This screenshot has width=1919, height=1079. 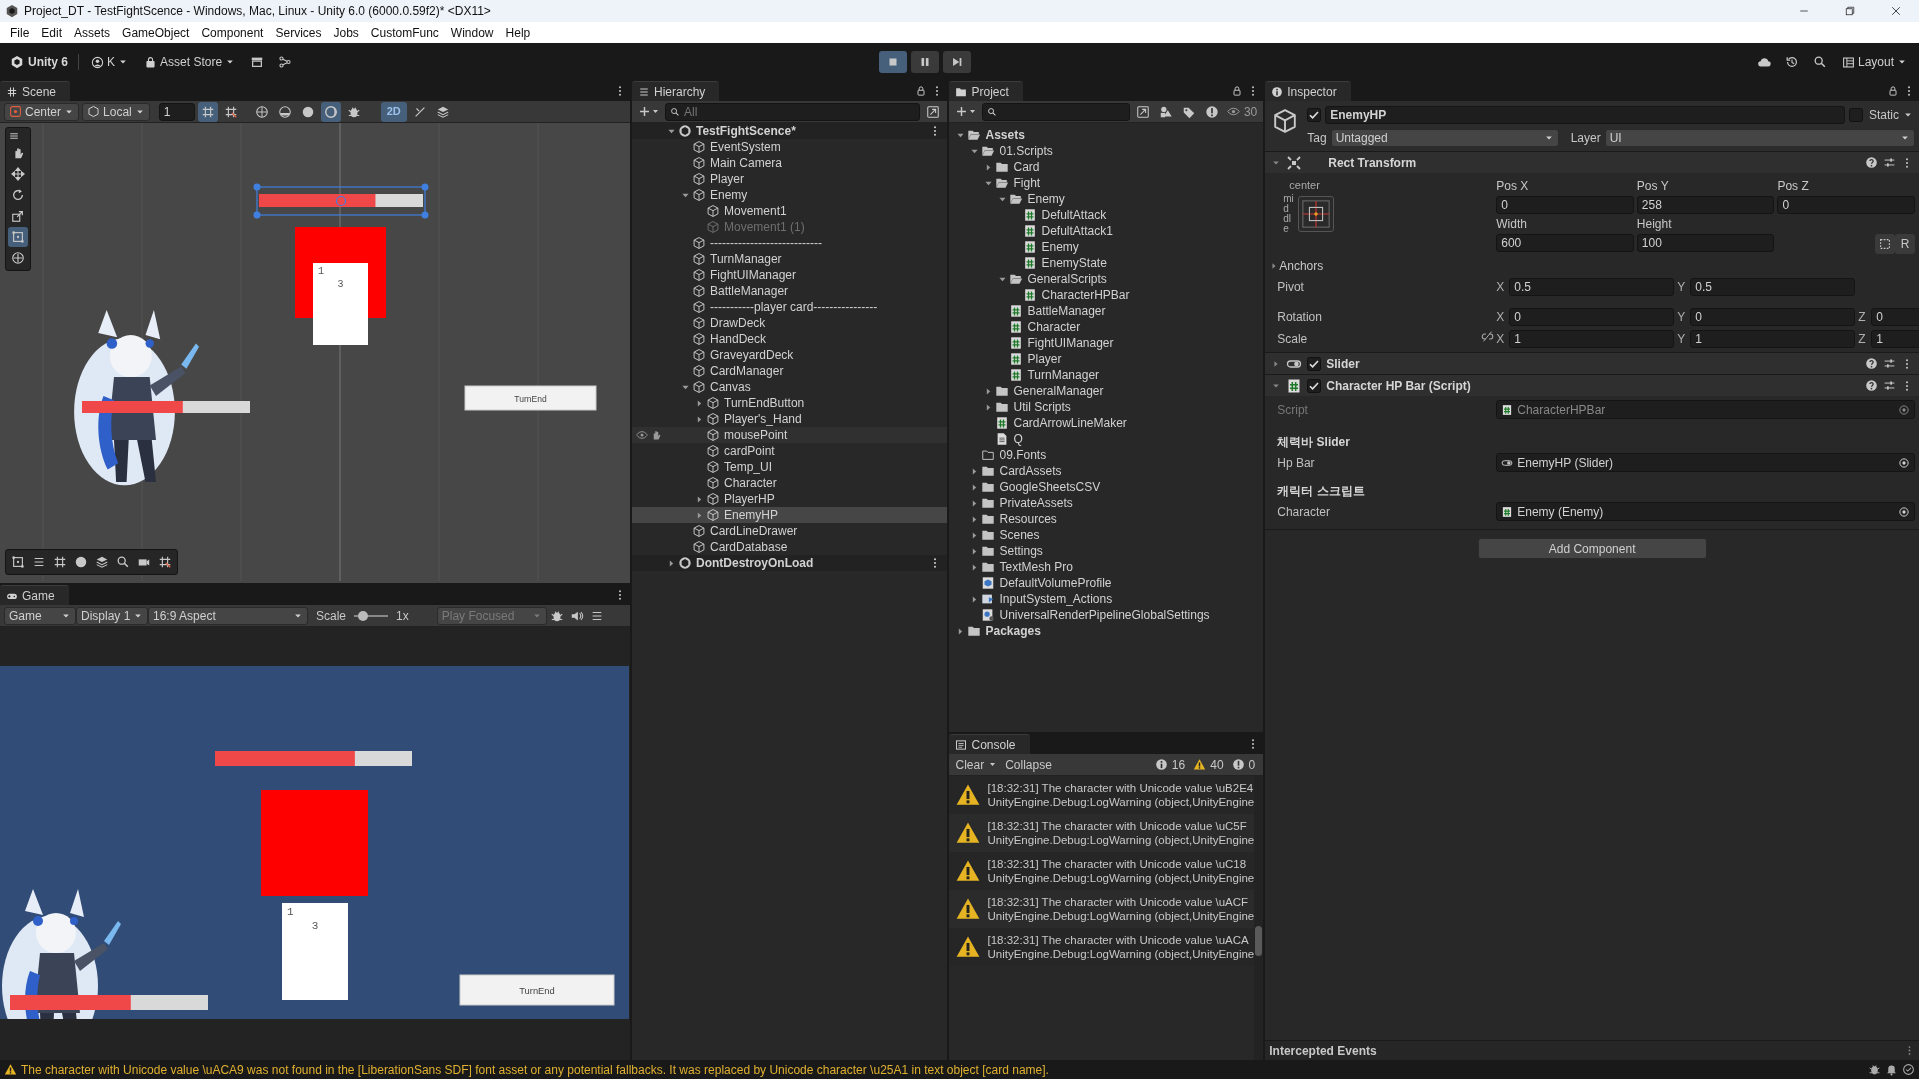 What do you see at coordinates (1705, 205) in the screenshot?
I see `number-field: 258` at bounding box center [1705, 205].